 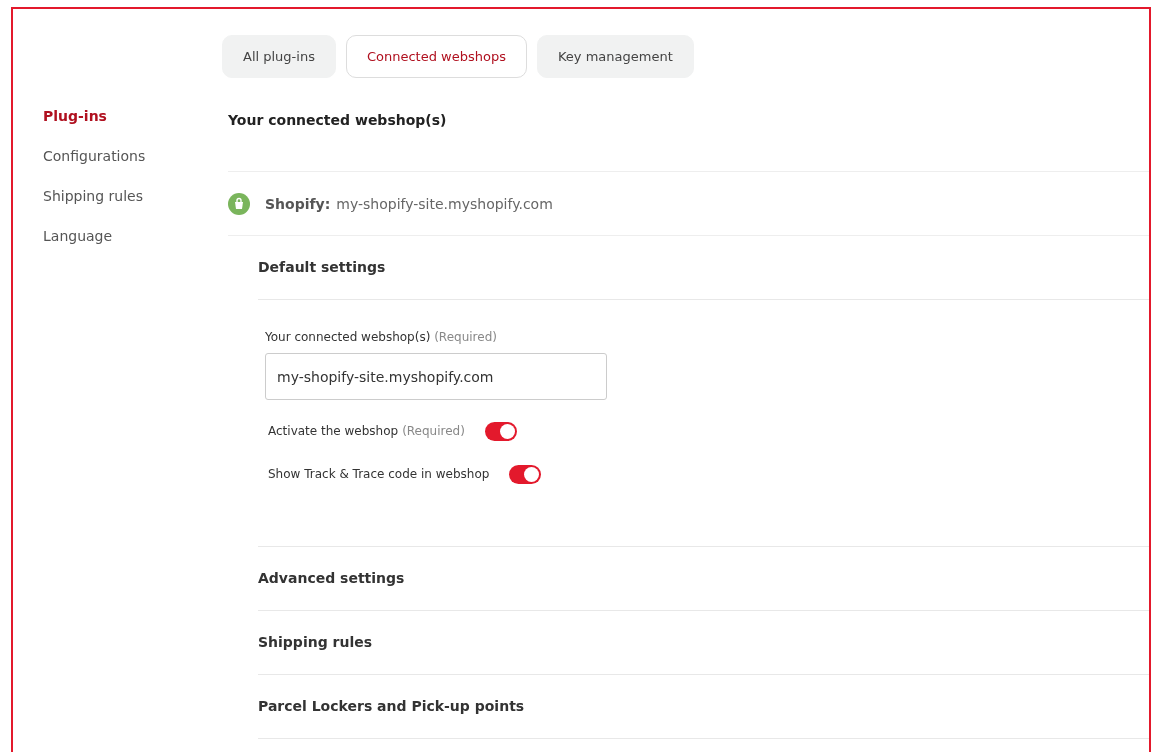 What do you see at coordinates (75, 116) in the screenshot?
I see `sidebar-item: Plug-ins` at bounding box center [75, 116].